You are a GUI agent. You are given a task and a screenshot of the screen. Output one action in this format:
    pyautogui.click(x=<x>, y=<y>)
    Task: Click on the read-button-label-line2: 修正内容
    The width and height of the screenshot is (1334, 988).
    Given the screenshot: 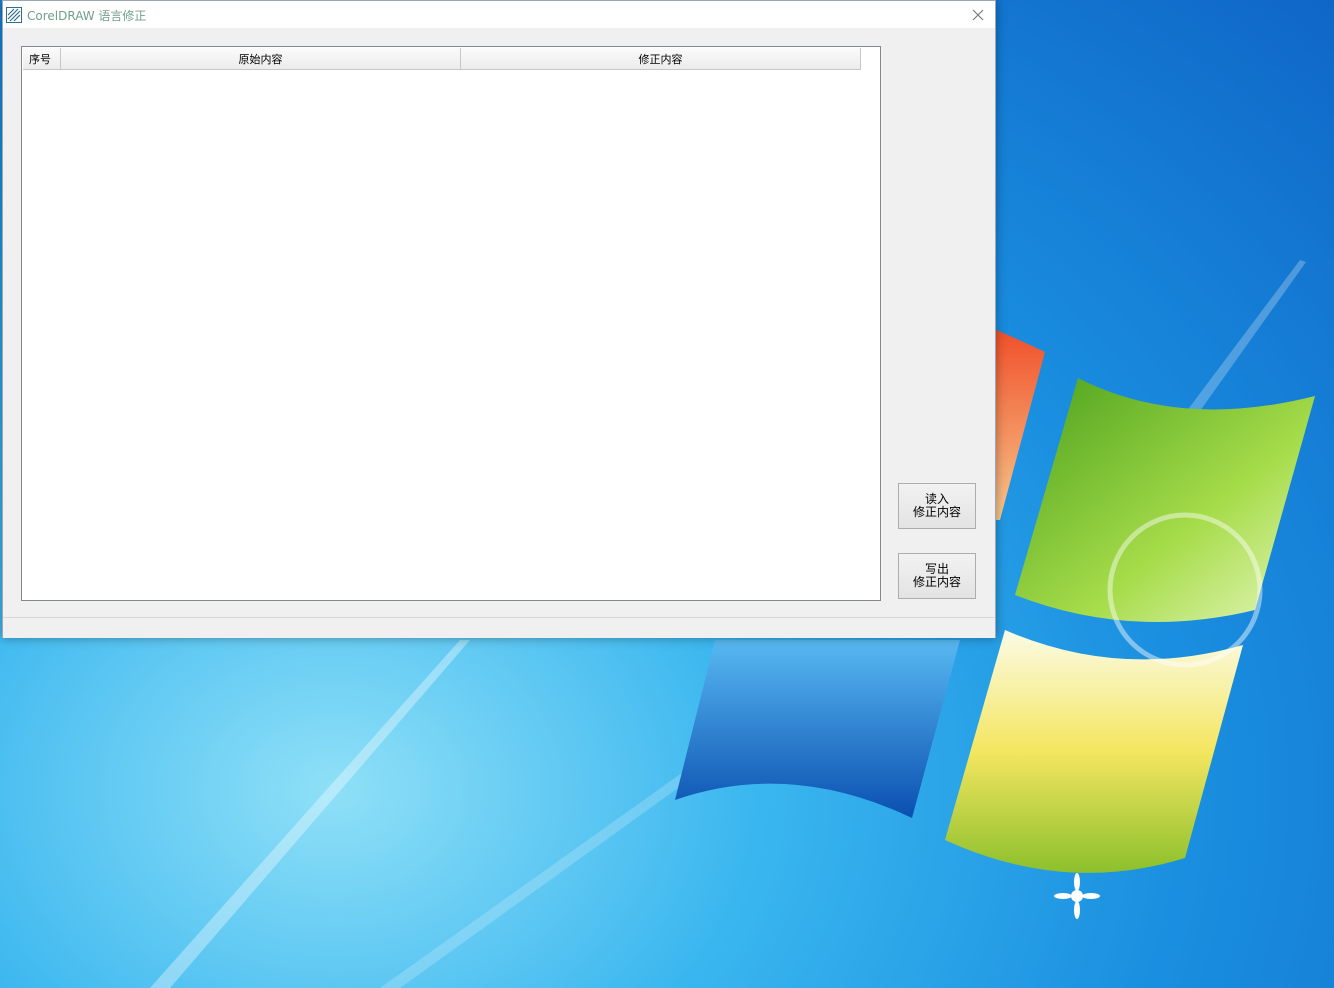 What is the action you would take?
    pyautogui.click(x=936, y=512)
    